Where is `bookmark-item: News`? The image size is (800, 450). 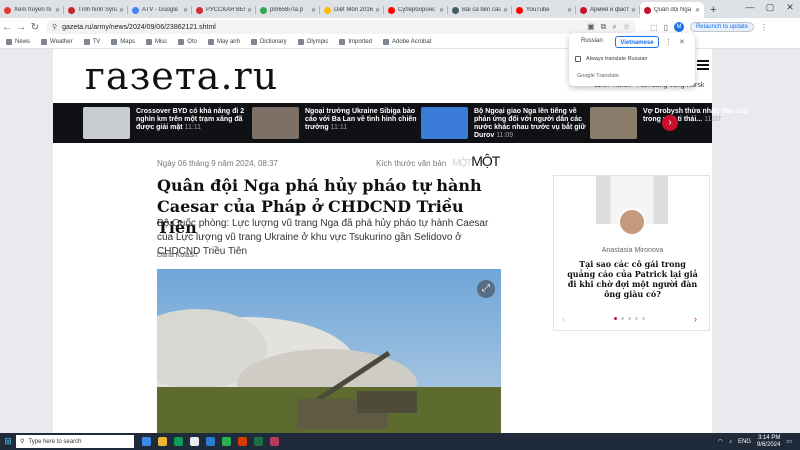 bookmark-item: News is located at coordinates (18, 42).